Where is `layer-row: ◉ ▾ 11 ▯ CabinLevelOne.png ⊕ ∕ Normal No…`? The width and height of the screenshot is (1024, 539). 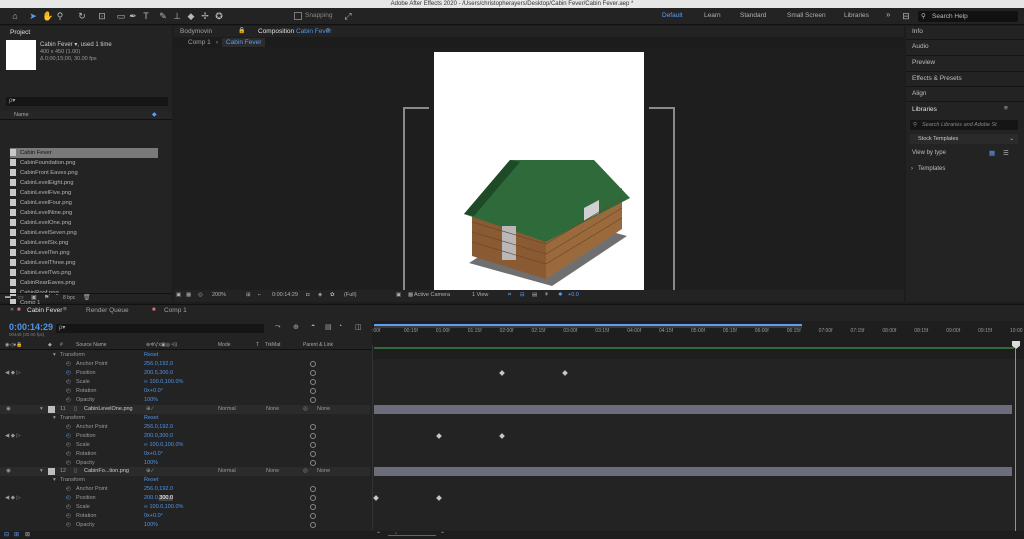
layer-row: ◉ ▾ 11 ▯ CabinLevelOne.png ⊕ ∕ Normal No… is located at coordinates (185, 409).